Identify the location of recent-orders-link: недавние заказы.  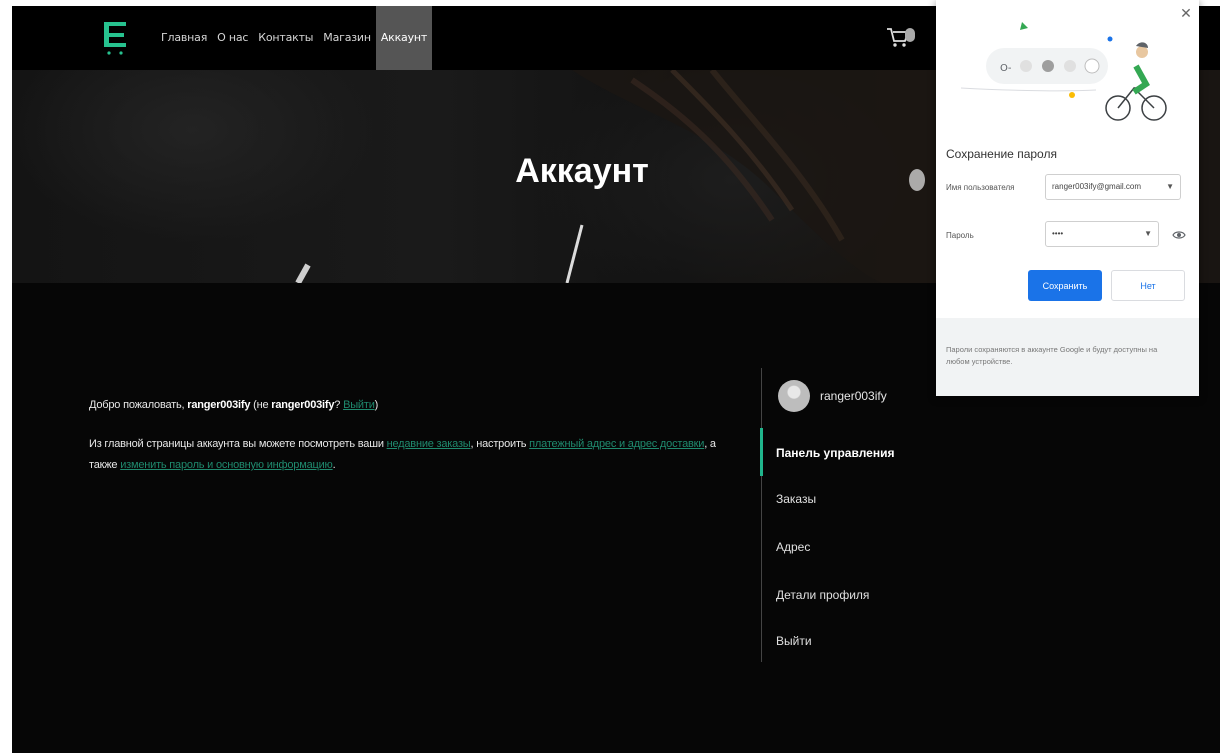
(429, 444).